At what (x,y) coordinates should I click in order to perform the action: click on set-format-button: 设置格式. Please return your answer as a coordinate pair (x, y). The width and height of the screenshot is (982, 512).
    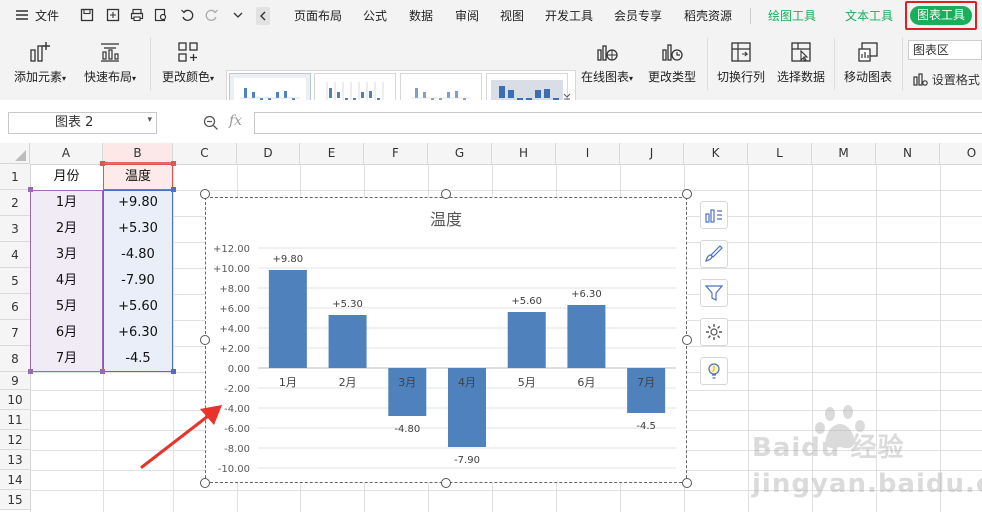
    Looking at the image, I should click on (947, 80).